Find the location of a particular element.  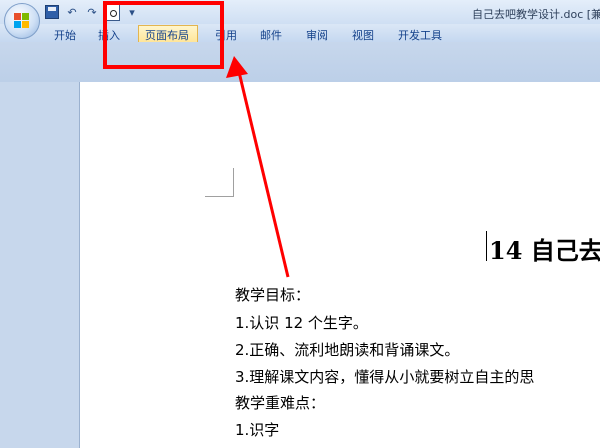

annotation-arrow is located at coordinates (258, 167).